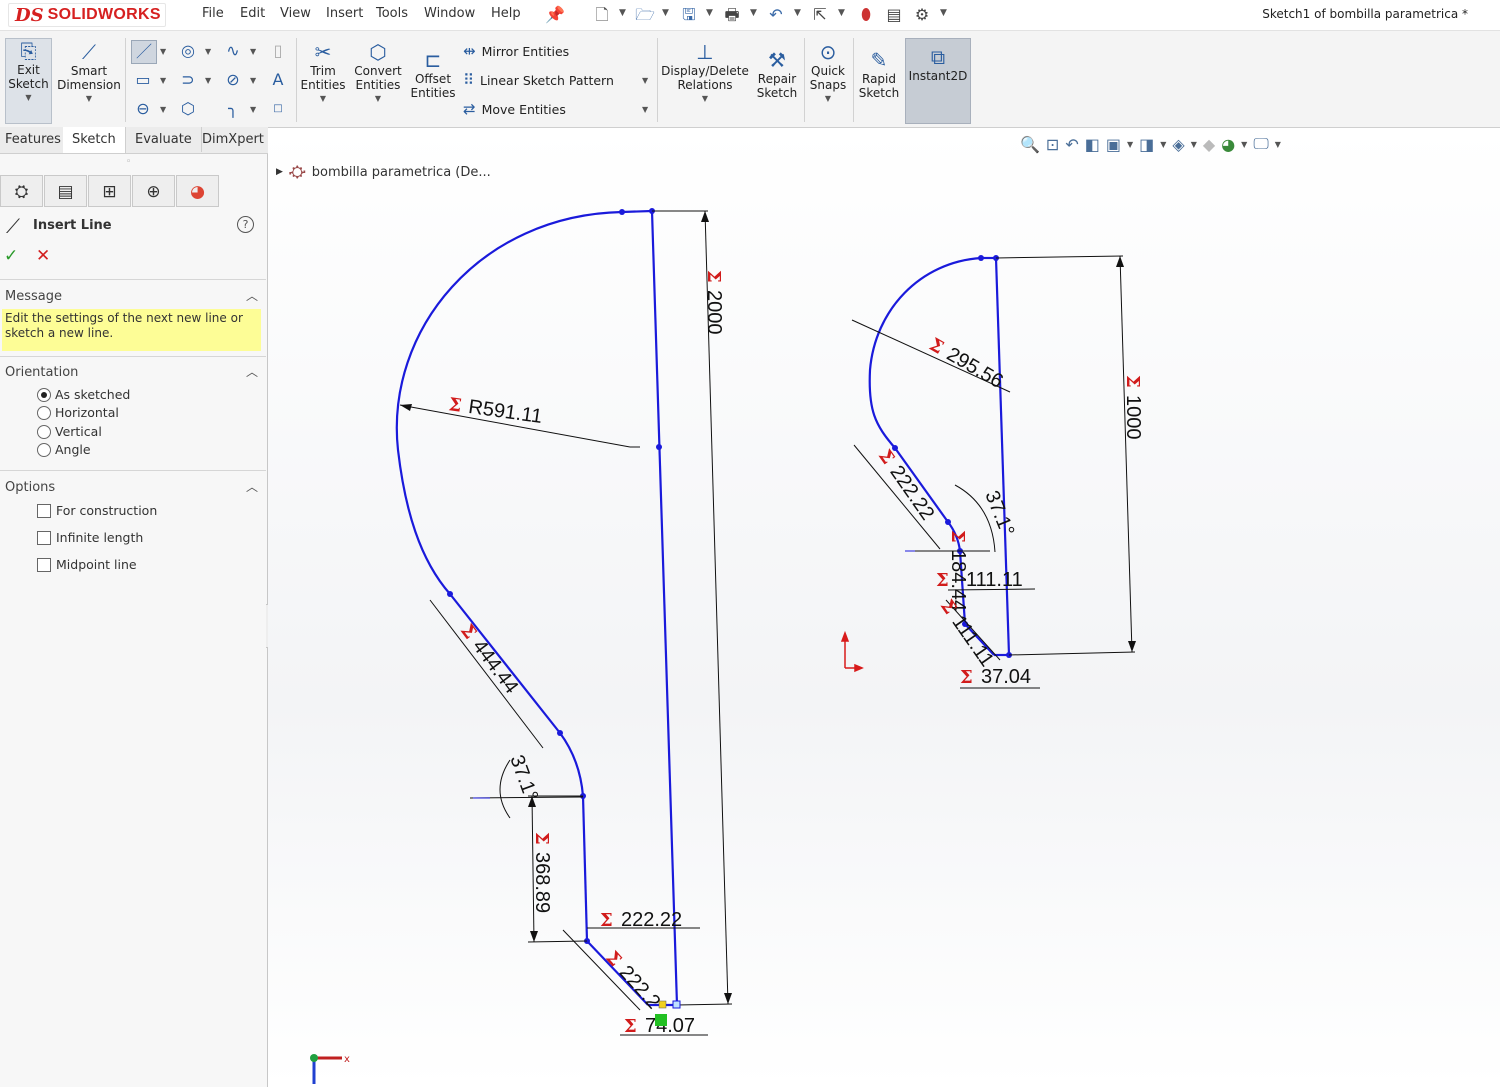 This screenshot has width=1500, height=1087. What do you see at coordinates (505, 789) in the screenshot?
I see `angle-arc-big` at bounding box center [505, 789].